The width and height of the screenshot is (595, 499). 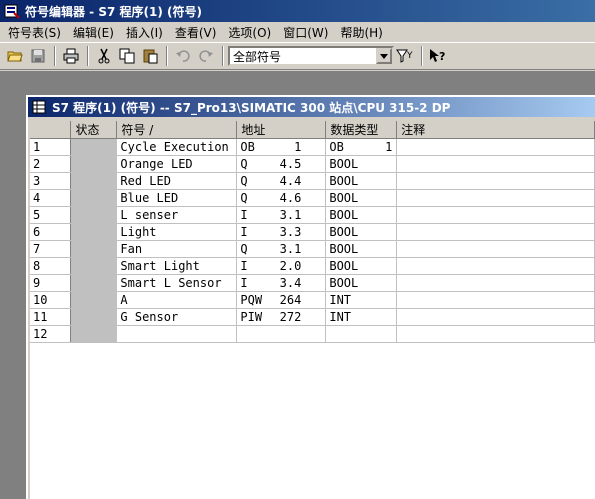 I want to click on row-number: 9, so click(x=51, y=283).